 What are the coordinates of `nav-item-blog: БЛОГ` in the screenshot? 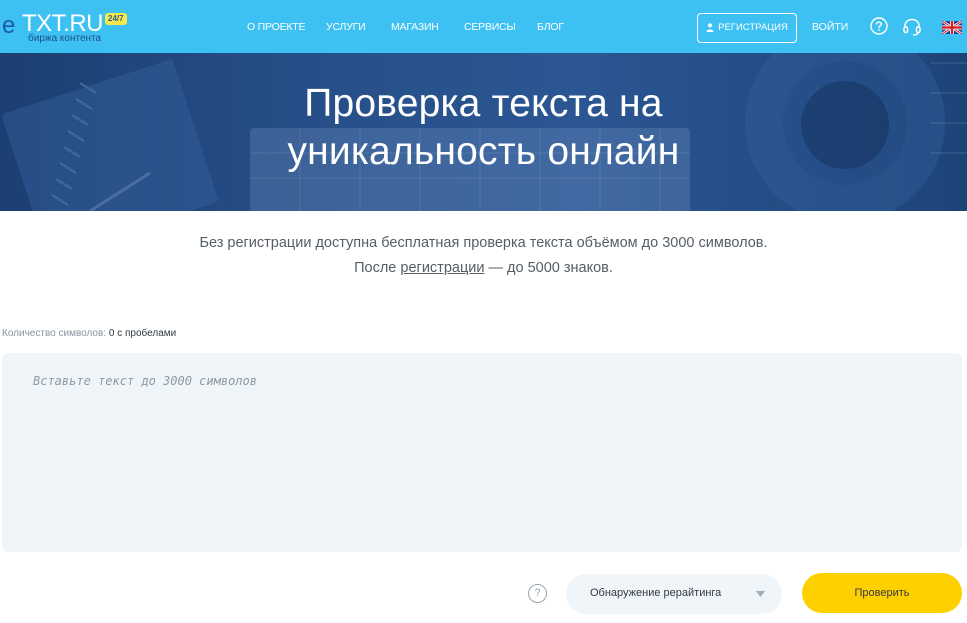 It's located at (550, 27).